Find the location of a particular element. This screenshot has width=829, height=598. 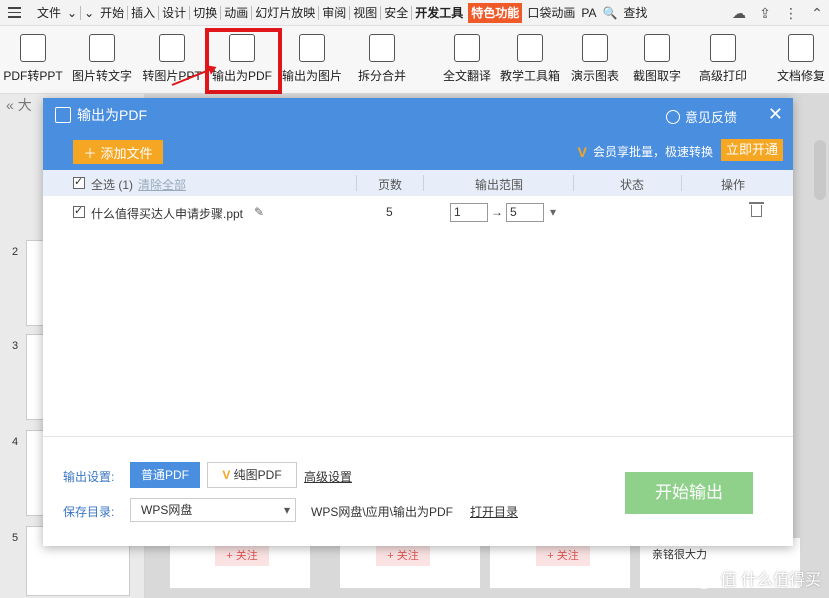

open-vip-button: 立即开通 is located at coordinates (752, 150).